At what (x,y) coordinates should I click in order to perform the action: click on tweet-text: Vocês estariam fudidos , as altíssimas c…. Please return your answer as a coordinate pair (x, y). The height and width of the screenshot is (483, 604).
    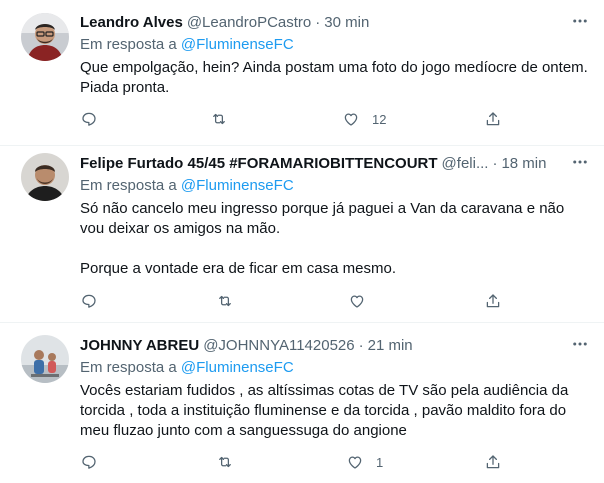
    Looking at the image, I should click on (335, 411).